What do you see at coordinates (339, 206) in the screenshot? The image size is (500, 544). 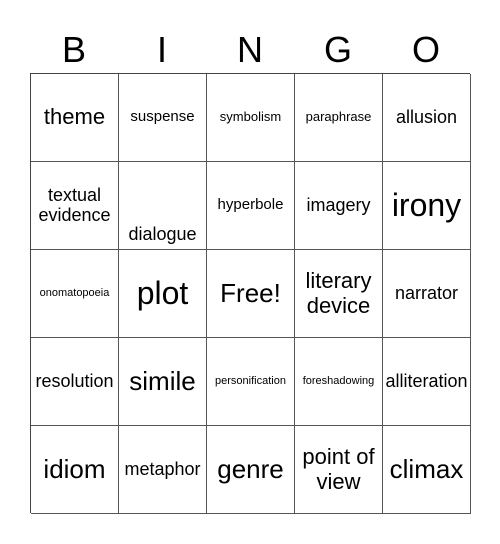 I see `bingo-cell: imagery` at bounding box center [339, 206].